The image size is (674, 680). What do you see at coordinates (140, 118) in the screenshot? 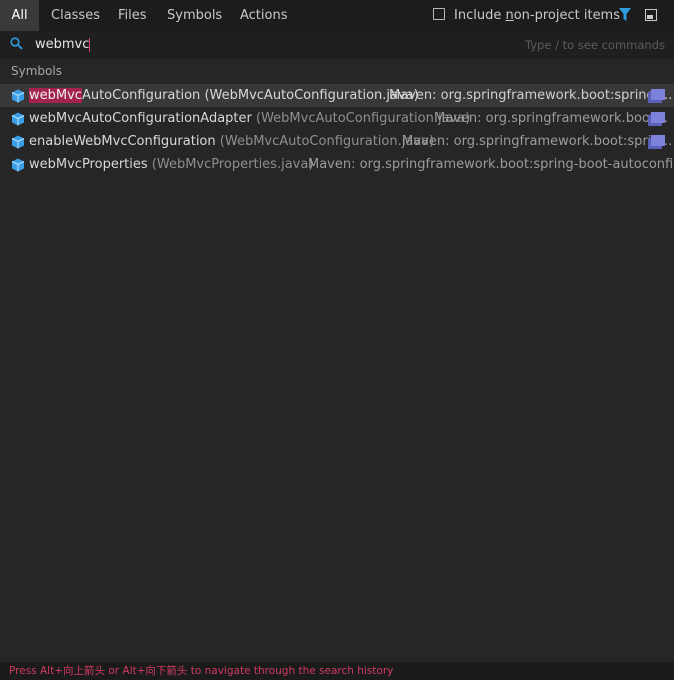
I see `symbol-name: webMvcAutoConfigurationAdapter` at bounding box center [140, 118].